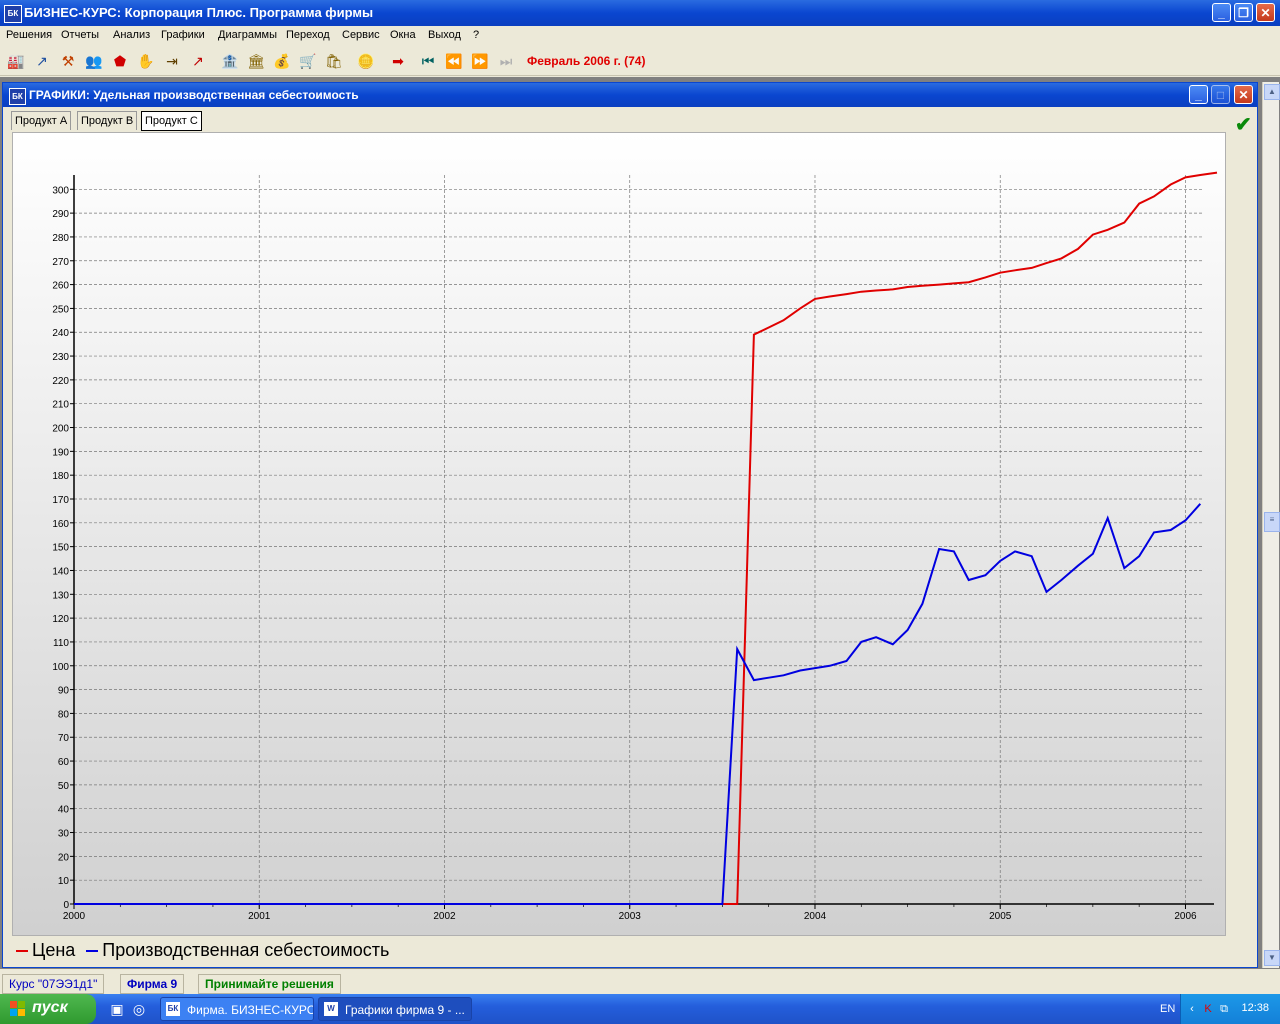 The image size is (1280, 1024). I want to click on cart-icon: 🛒, so click(308, 61).